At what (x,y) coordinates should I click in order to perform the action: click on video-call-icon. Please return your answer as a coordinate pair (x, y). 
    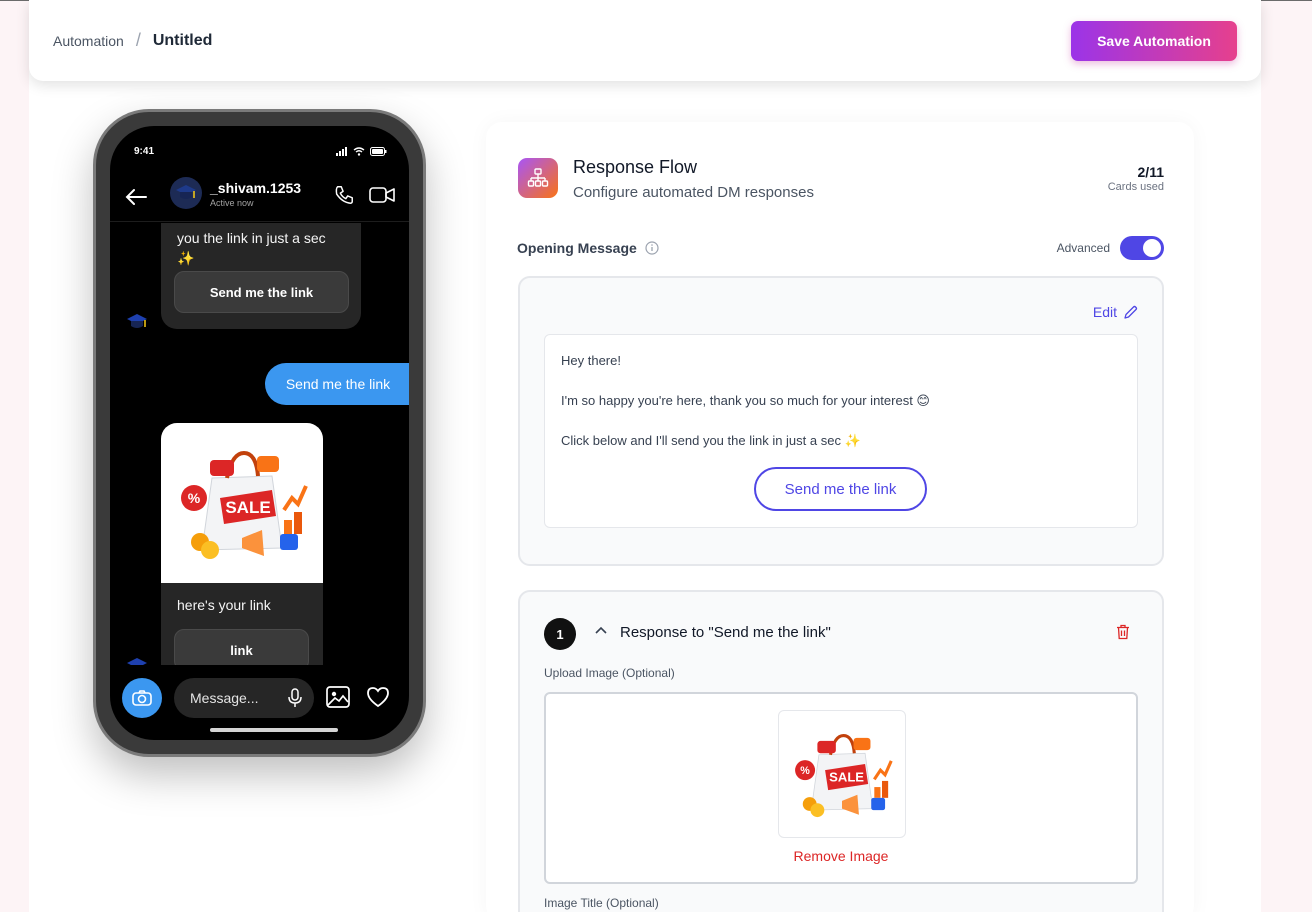
    Looking at the image, I should click on (382, 195).